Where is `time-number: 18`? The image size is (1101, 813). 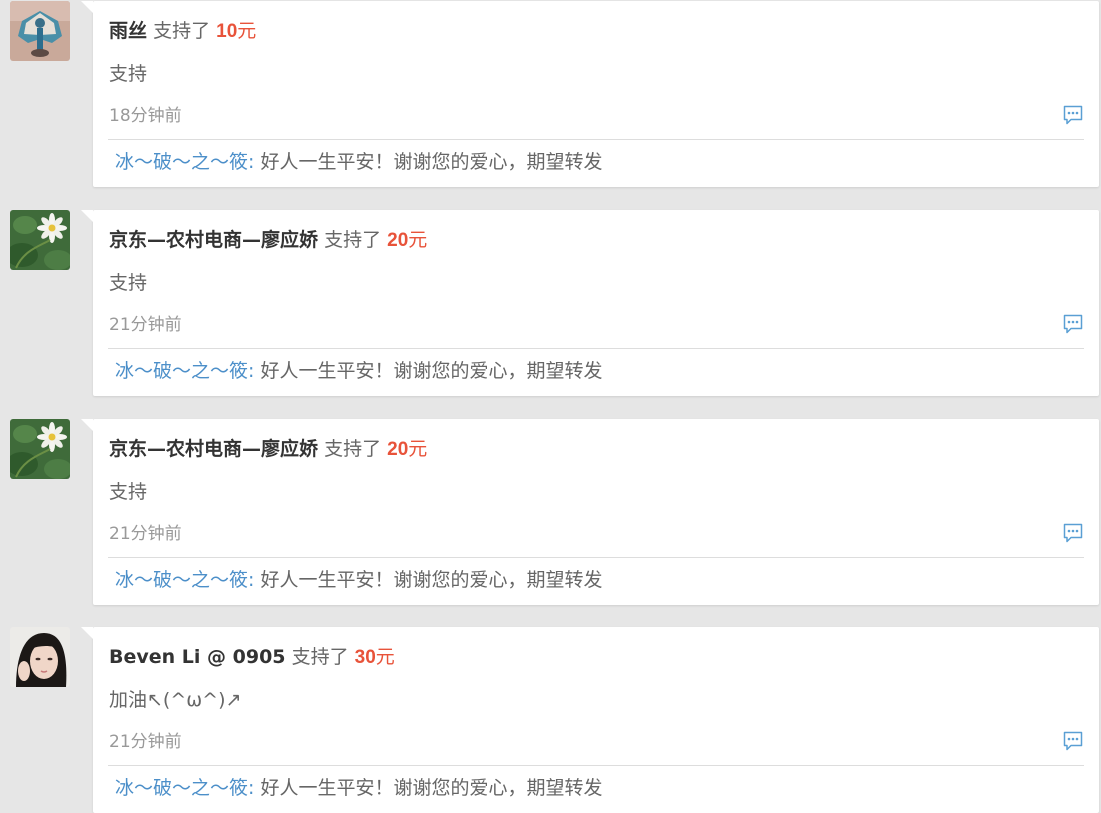
time-number: 18 is located at coordinates (120, 116).